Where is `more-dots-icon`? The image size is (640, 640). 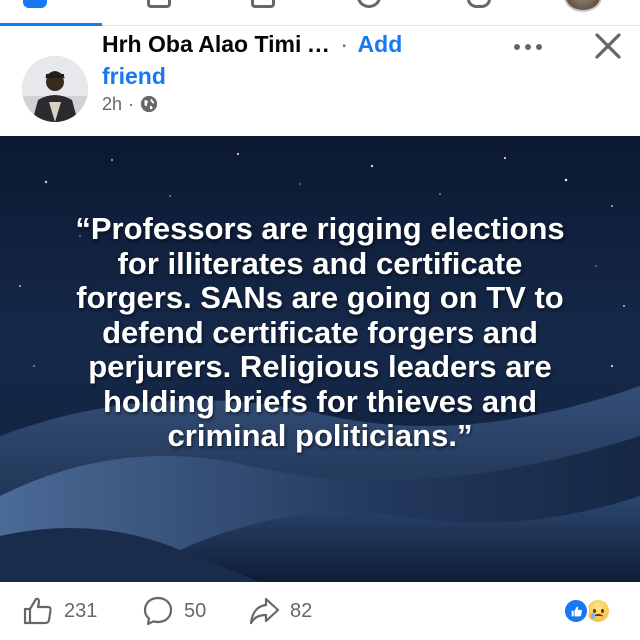 more-dots-icon is located at coordinates (517, 47).